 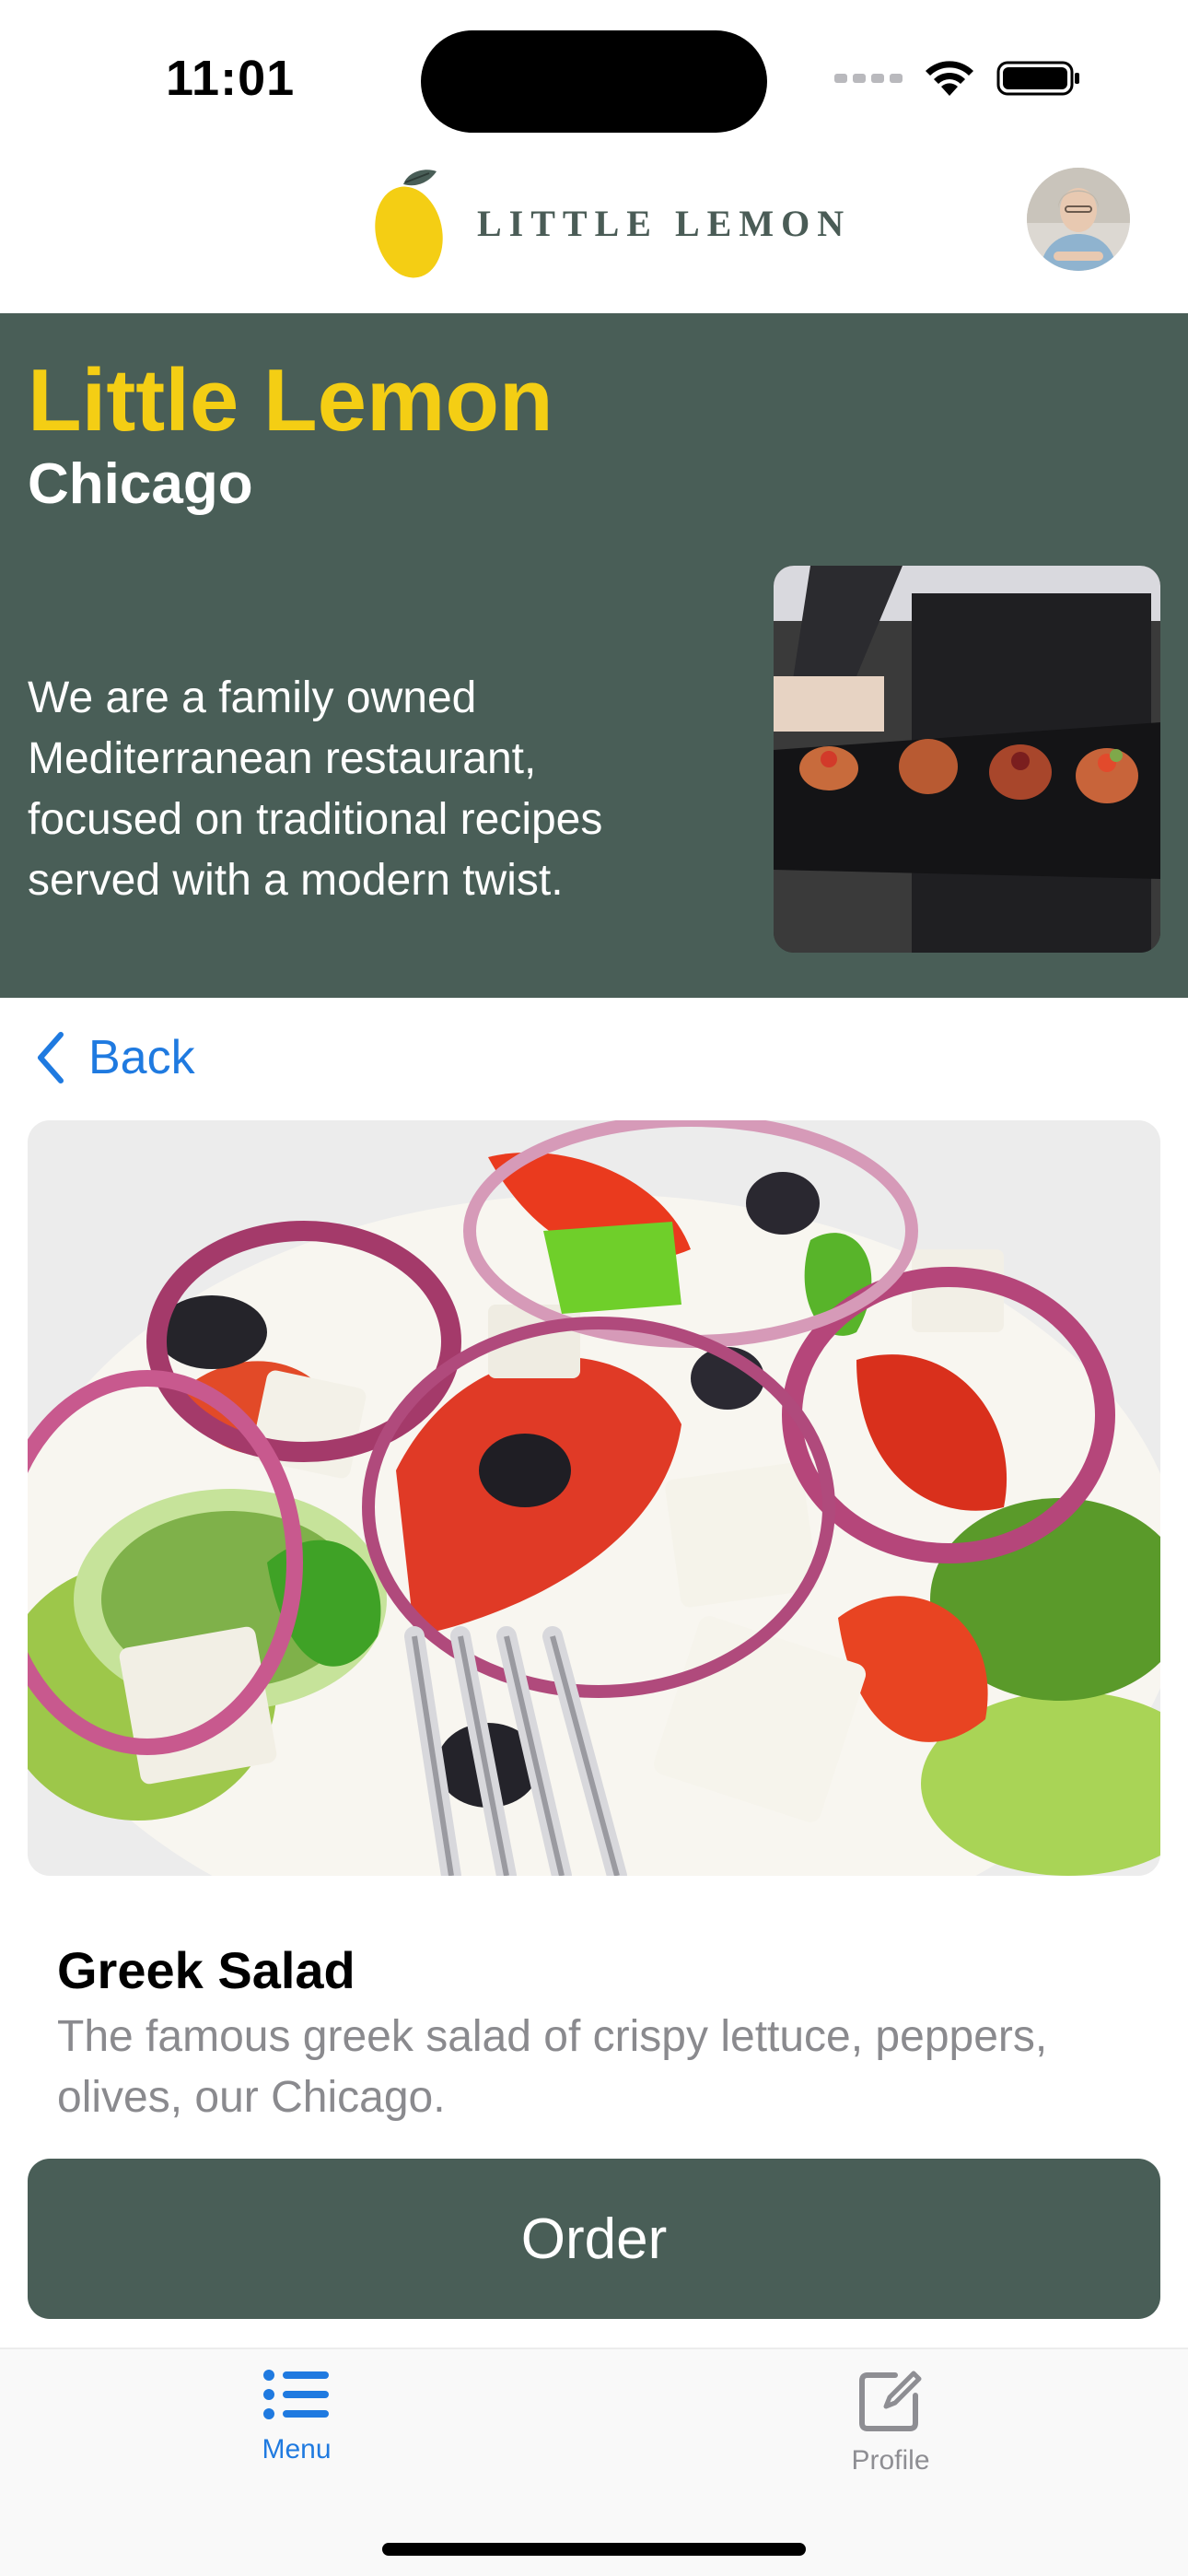 What do you see at coordinates (290, 400) in the screenshot?
I see `hero-title: Little Lemon` at bounding box center [290, 400].